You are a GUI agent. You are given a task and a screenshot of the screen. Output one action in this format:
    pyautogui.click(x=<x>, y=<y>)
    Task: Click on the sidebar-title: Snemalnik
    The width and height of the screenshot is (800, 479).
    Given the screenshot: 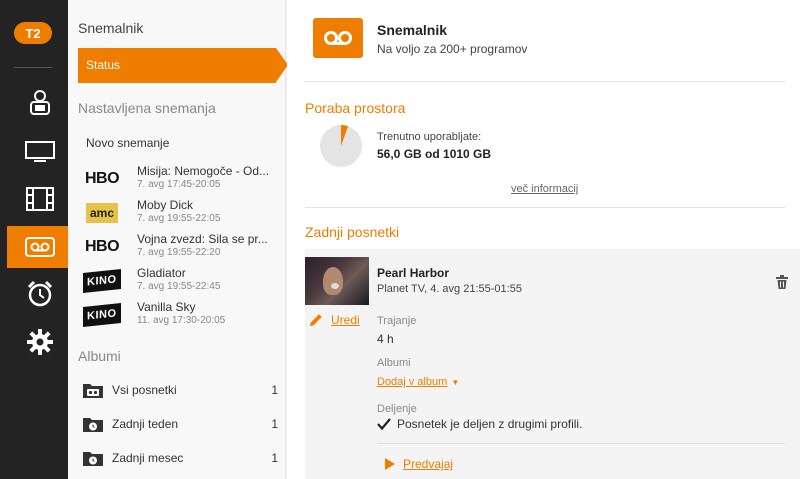 What is the action you would take?
    pyautogui.click(x=111, y=28)
    